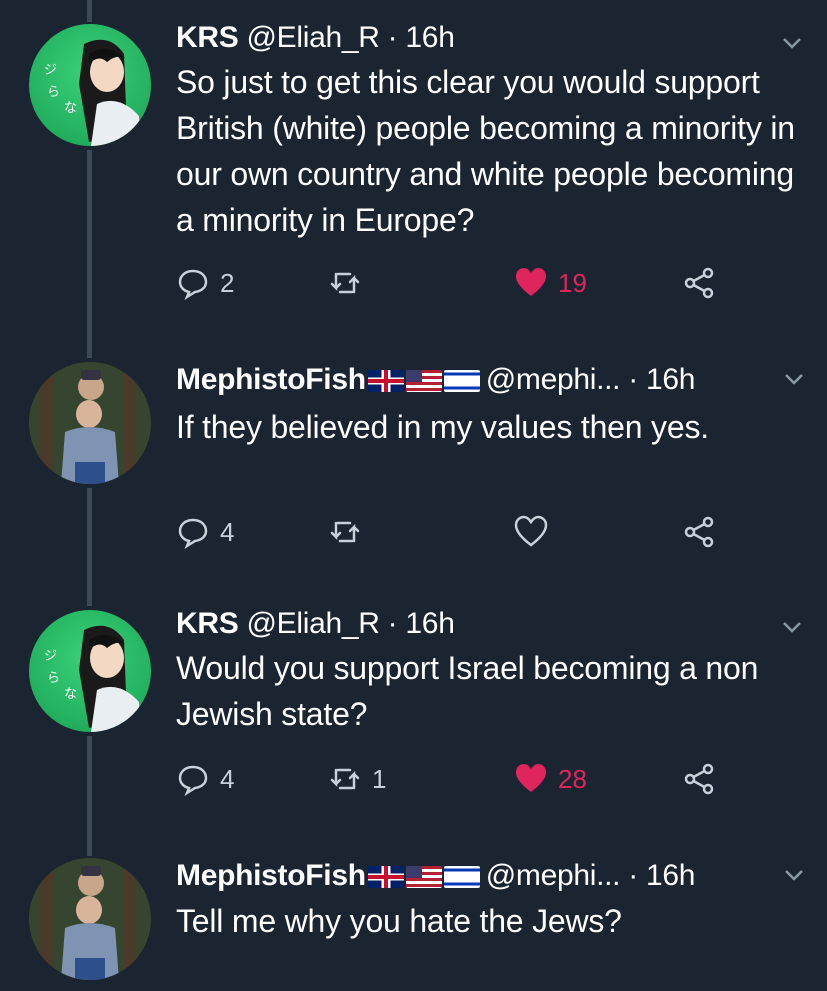 The width and height of the screenshot is (827, 991). I want to click on like-button: 28, so click(550, 779).